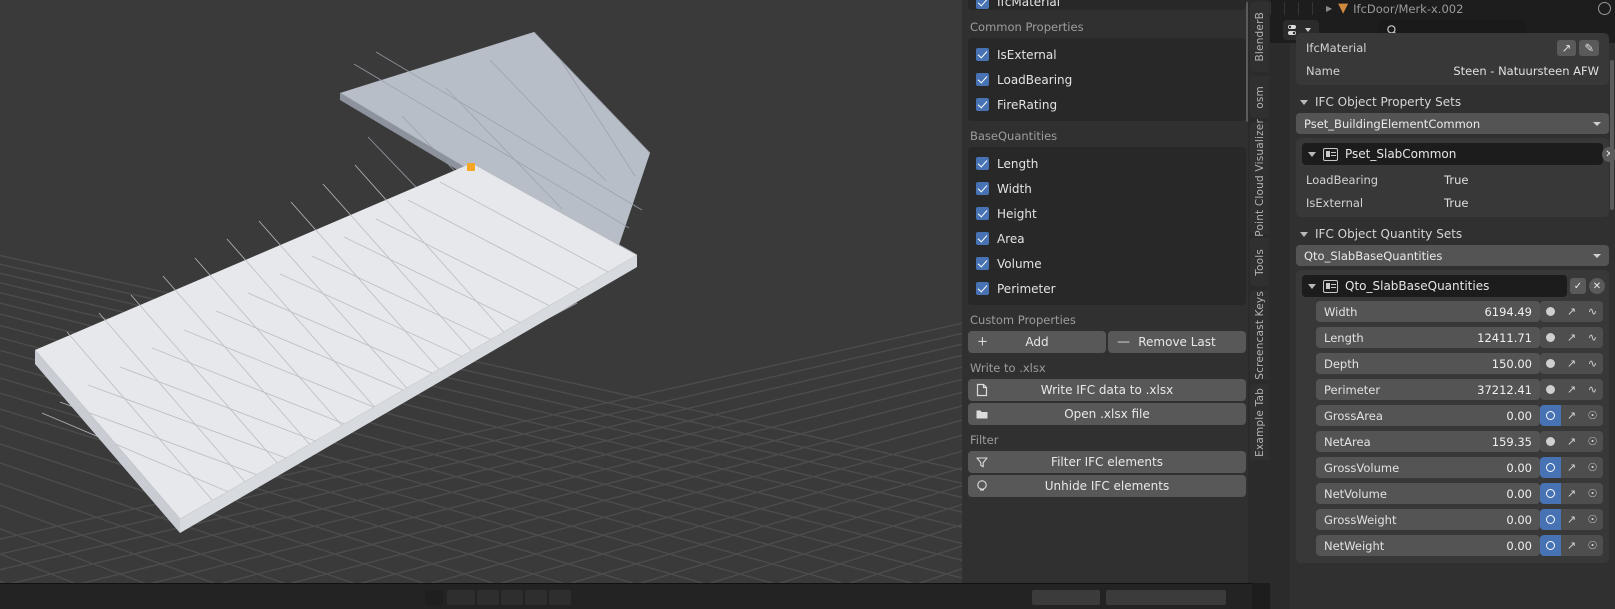  I want to click on checkbox-row-firerating: FireRating, so click(1107, 104).